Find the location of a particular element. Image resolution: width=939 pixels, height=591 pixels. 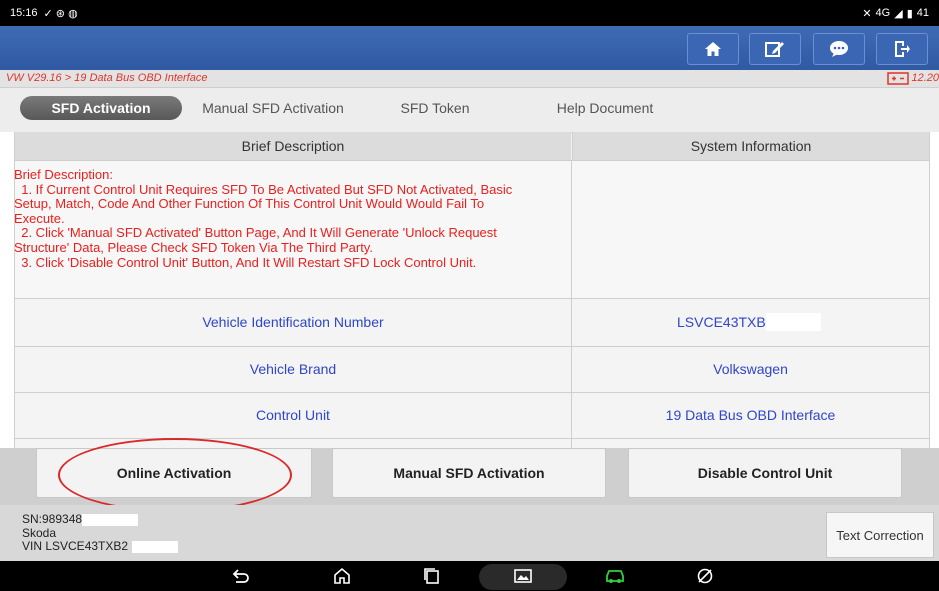

signal-icon: ◢ is located at coordinates (898, 13).